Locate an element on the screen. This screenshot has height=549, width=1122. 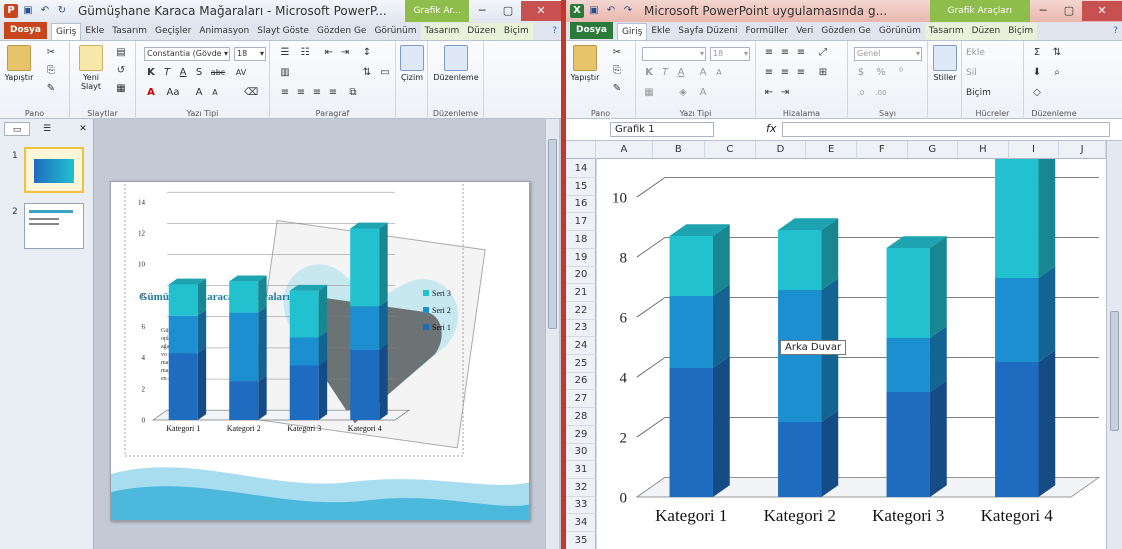
row-header: 34 is located at coordinates (581, 522).